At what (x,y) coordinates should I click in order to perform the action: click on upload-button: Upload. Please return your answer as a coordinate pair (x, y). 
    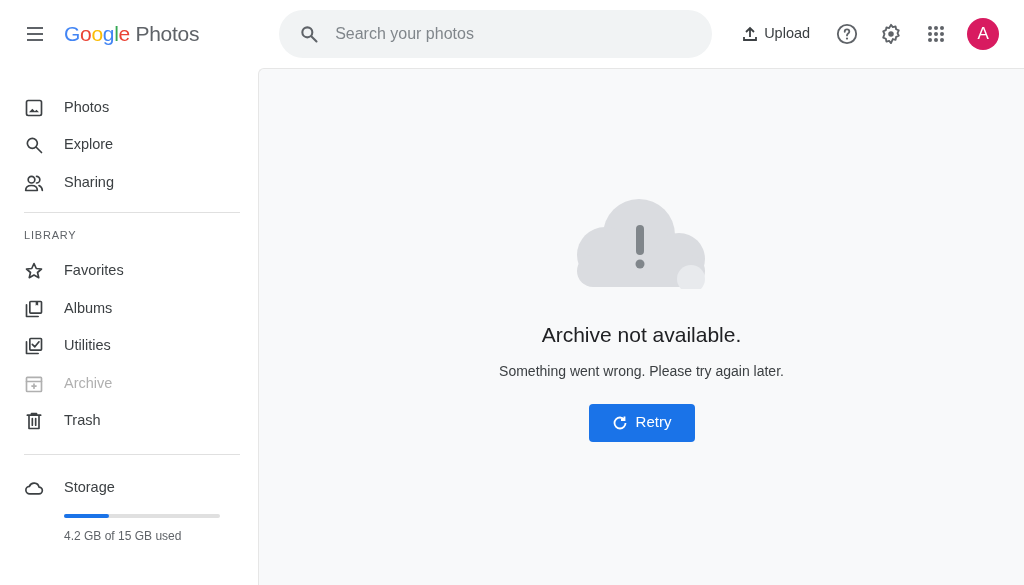
    Looking at the image, I should click on (776, 34).